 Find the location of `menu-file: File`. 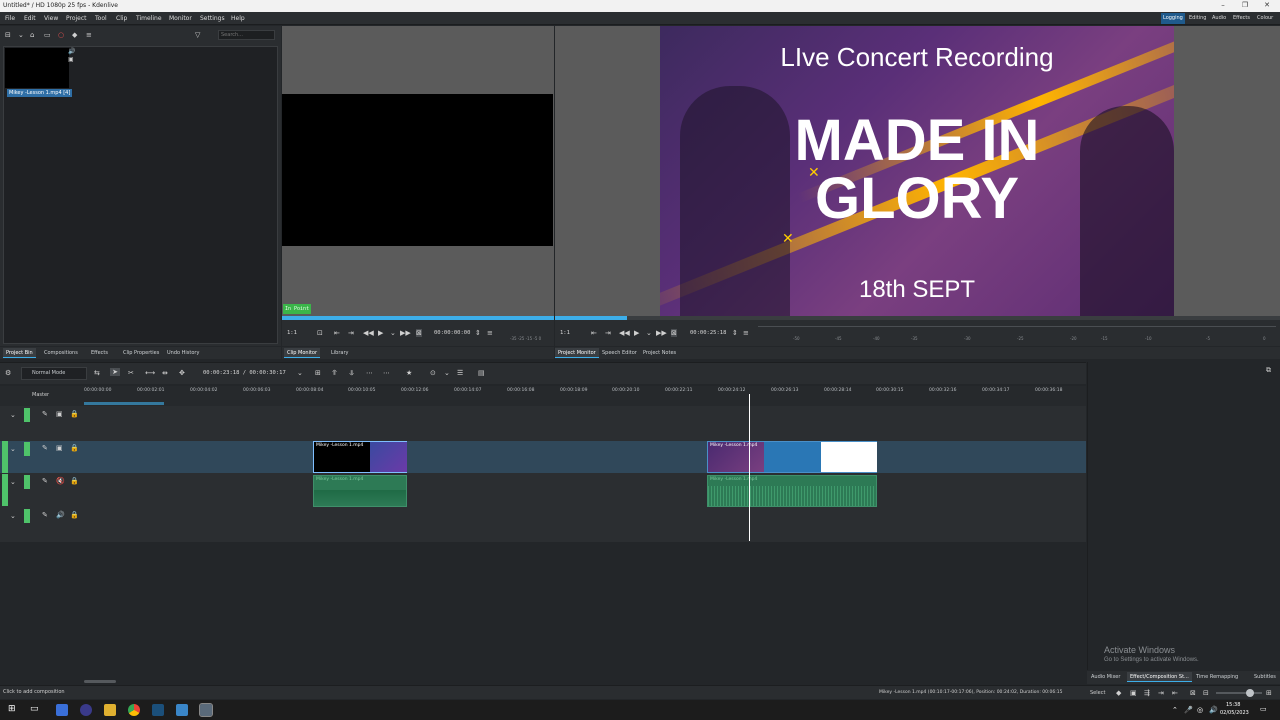

menu-file: File is located at coordinates (10, 18).